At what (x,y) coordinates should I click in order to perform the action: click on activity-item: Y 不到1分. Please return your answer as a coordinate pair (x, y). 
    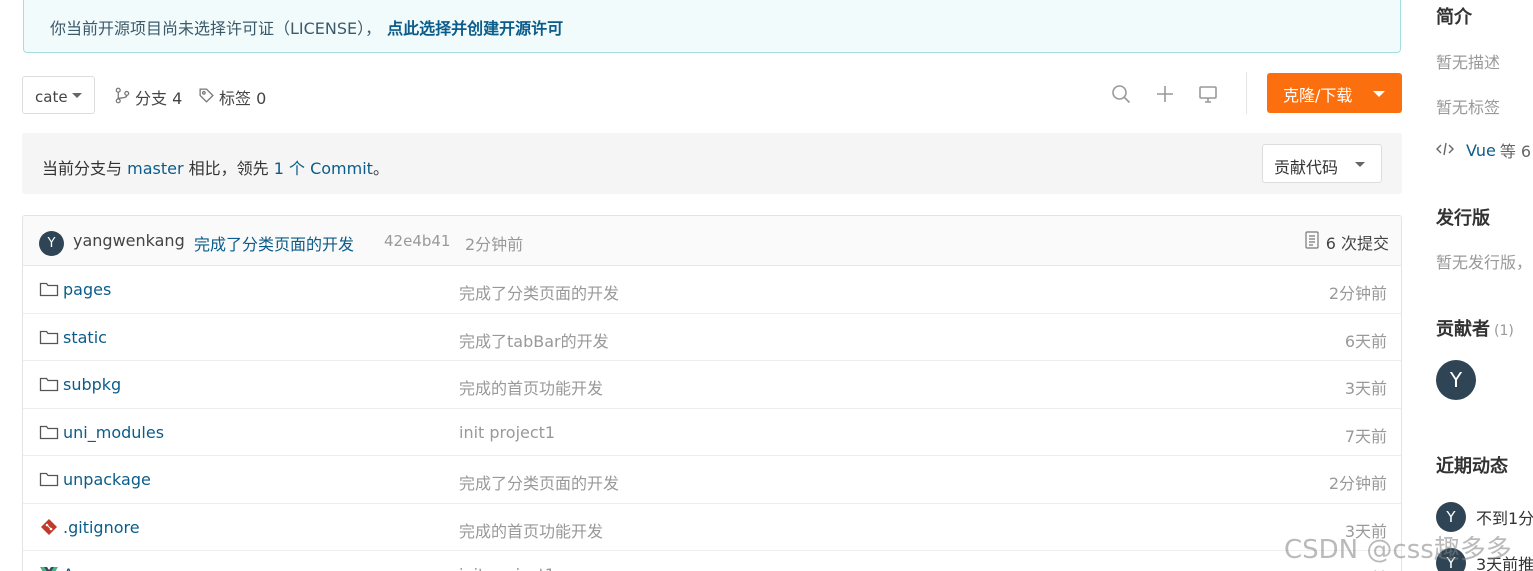
    Looking at the image, I should click on (1484, 517).